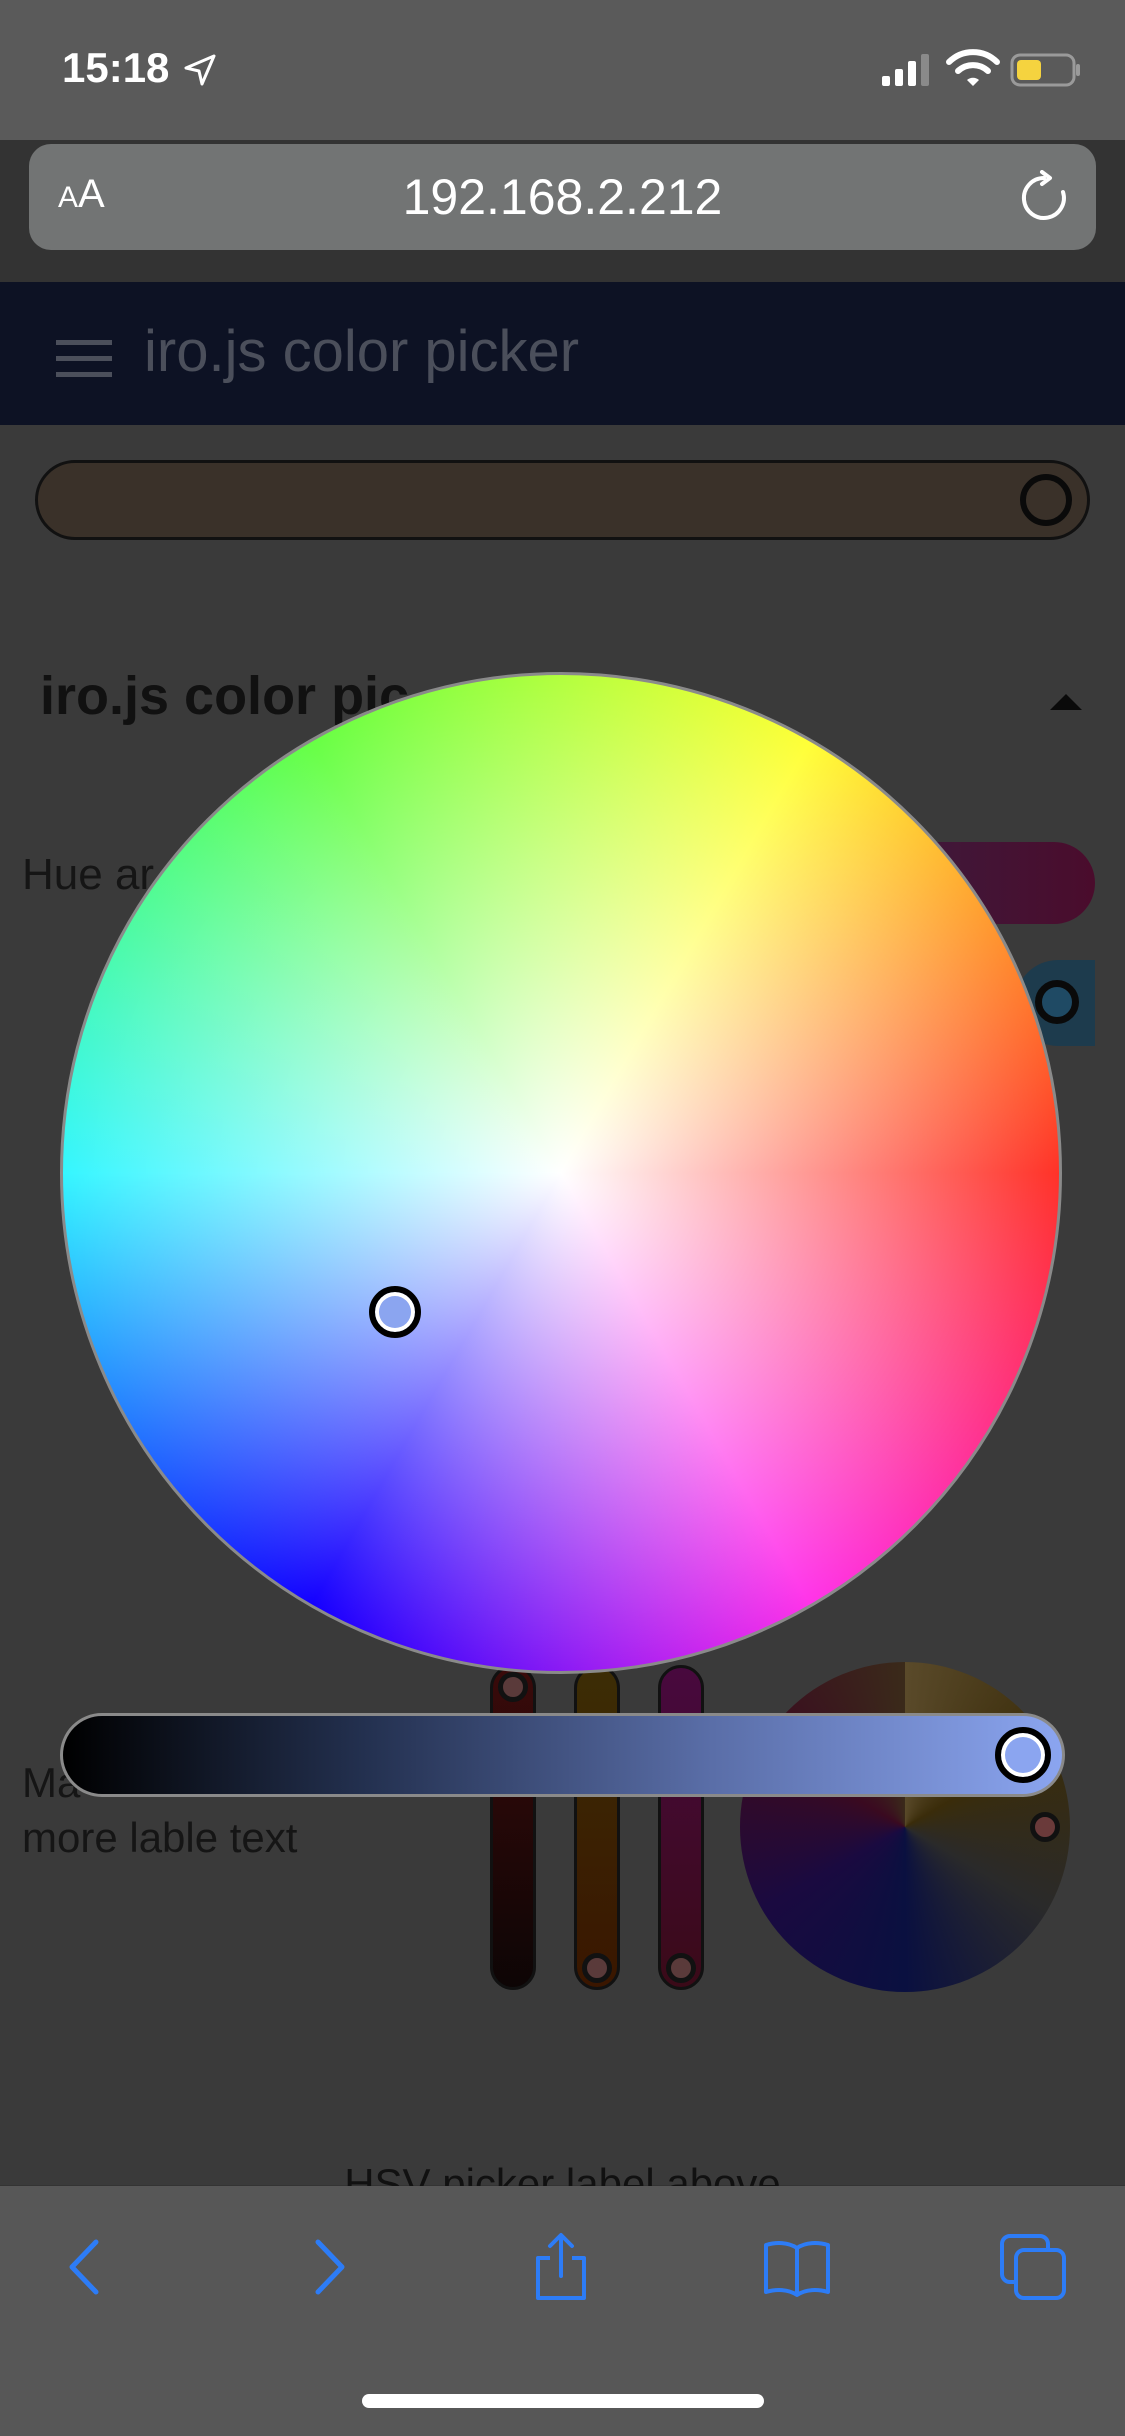  What do you see at coordinates (116, 67) in the screenshot?
I see `status-time: 15:18` at bounding box center [116, 67].